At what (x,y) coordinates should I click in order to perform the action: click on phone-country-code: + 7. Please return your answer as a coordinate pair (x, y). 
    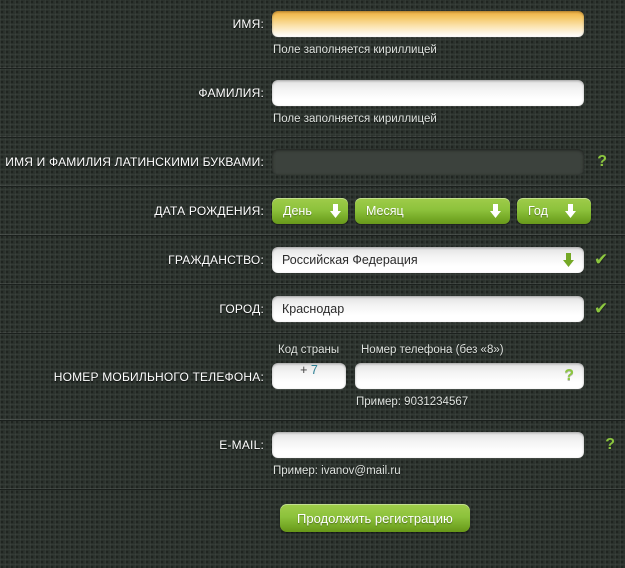
    Looking at the image, I should click on (309, 376).